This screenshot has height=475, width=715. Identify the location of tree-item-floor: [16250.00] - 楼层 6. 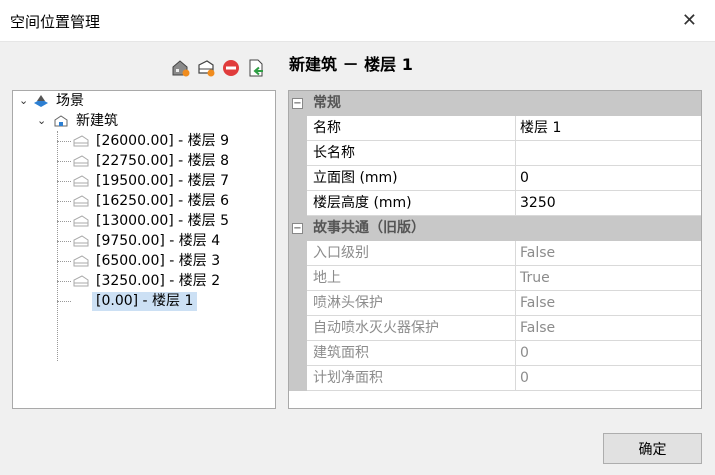
(153, 201).